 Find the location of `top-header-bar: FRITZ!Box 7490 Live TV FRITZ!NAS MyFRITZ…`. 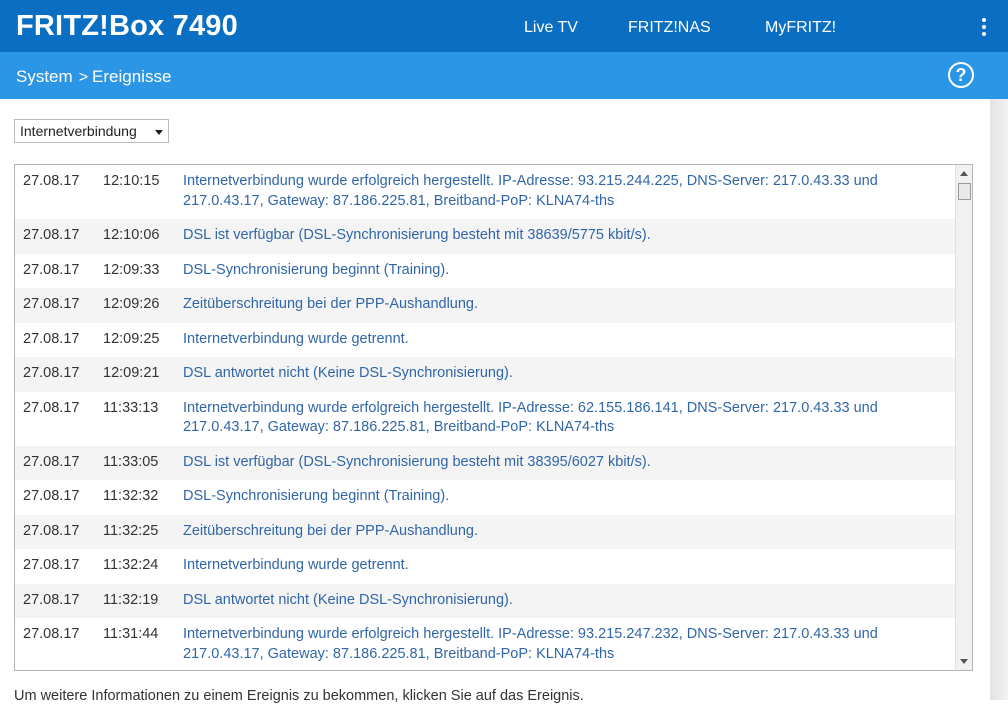

top-header-bar: FRITZ!Box 7490 Live TV FRITZ!NAS MyFRITZ… is located at coordinates (495, 26).